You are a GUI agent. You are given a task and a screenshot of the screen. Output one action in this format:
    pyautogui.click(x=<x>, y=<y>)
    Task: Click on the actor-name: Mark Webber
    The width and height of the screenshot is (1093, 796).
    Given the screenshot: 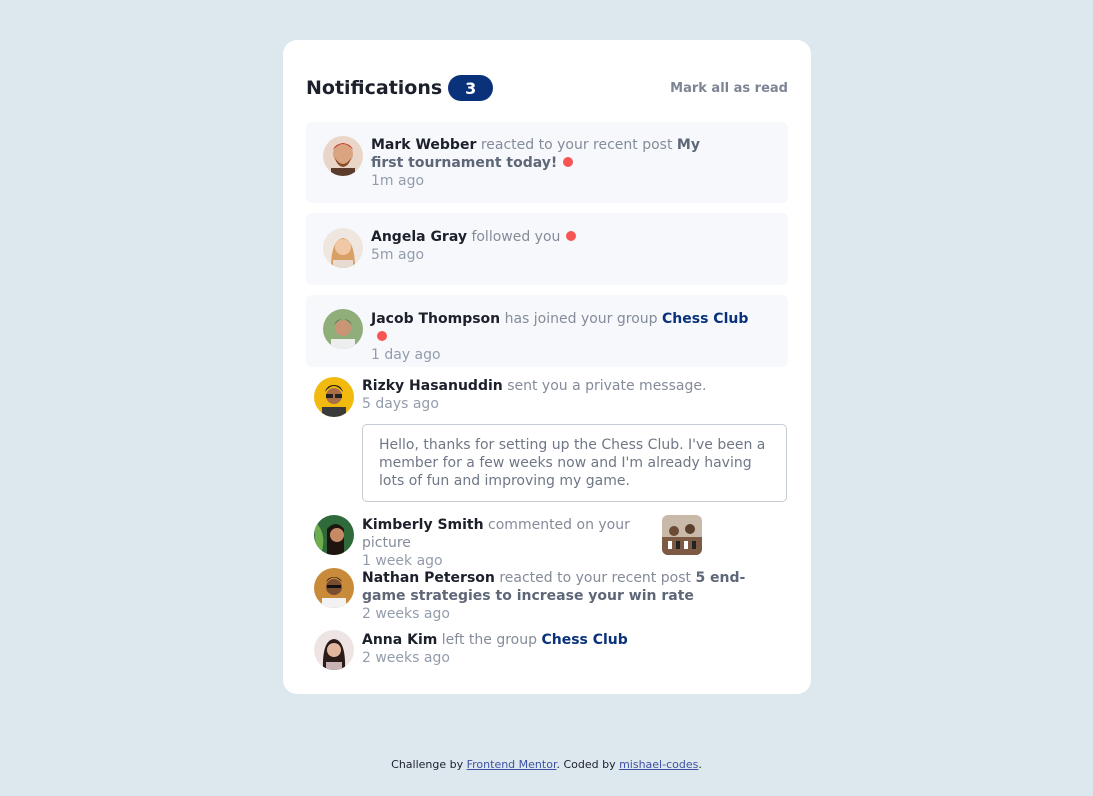 What is the action you would take?
    pyautogui.click(x=423, y=145)
    